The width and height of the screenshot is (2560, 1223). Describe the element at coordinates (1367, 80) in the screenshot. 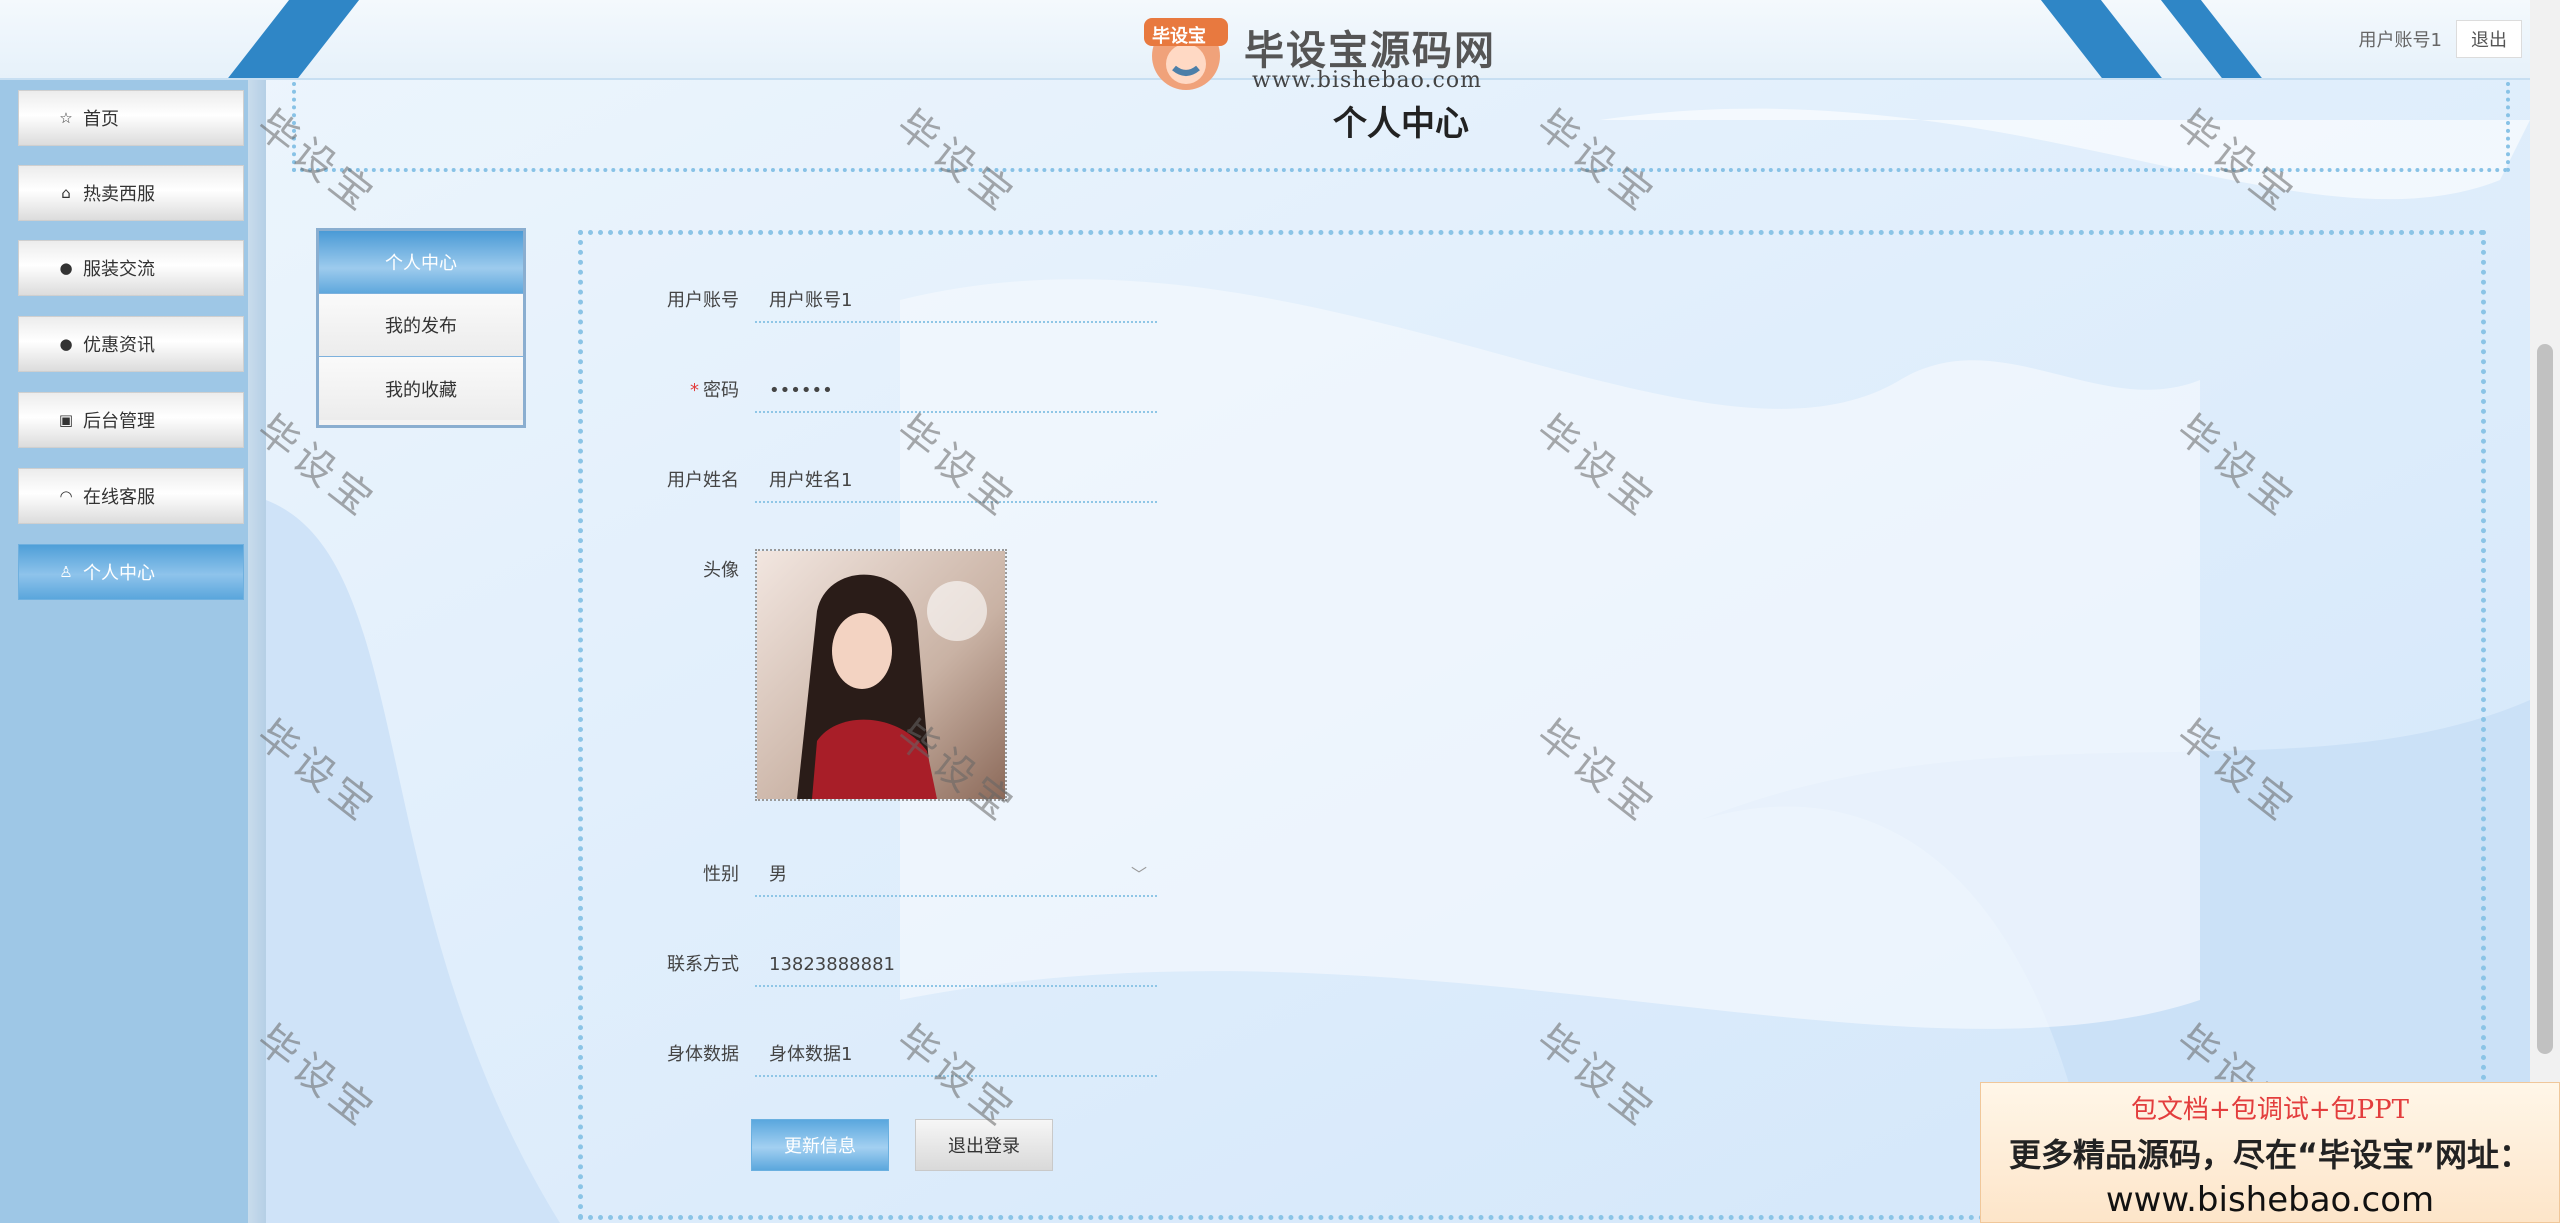

I see `logo-url: www.bishebao.com` at that location.